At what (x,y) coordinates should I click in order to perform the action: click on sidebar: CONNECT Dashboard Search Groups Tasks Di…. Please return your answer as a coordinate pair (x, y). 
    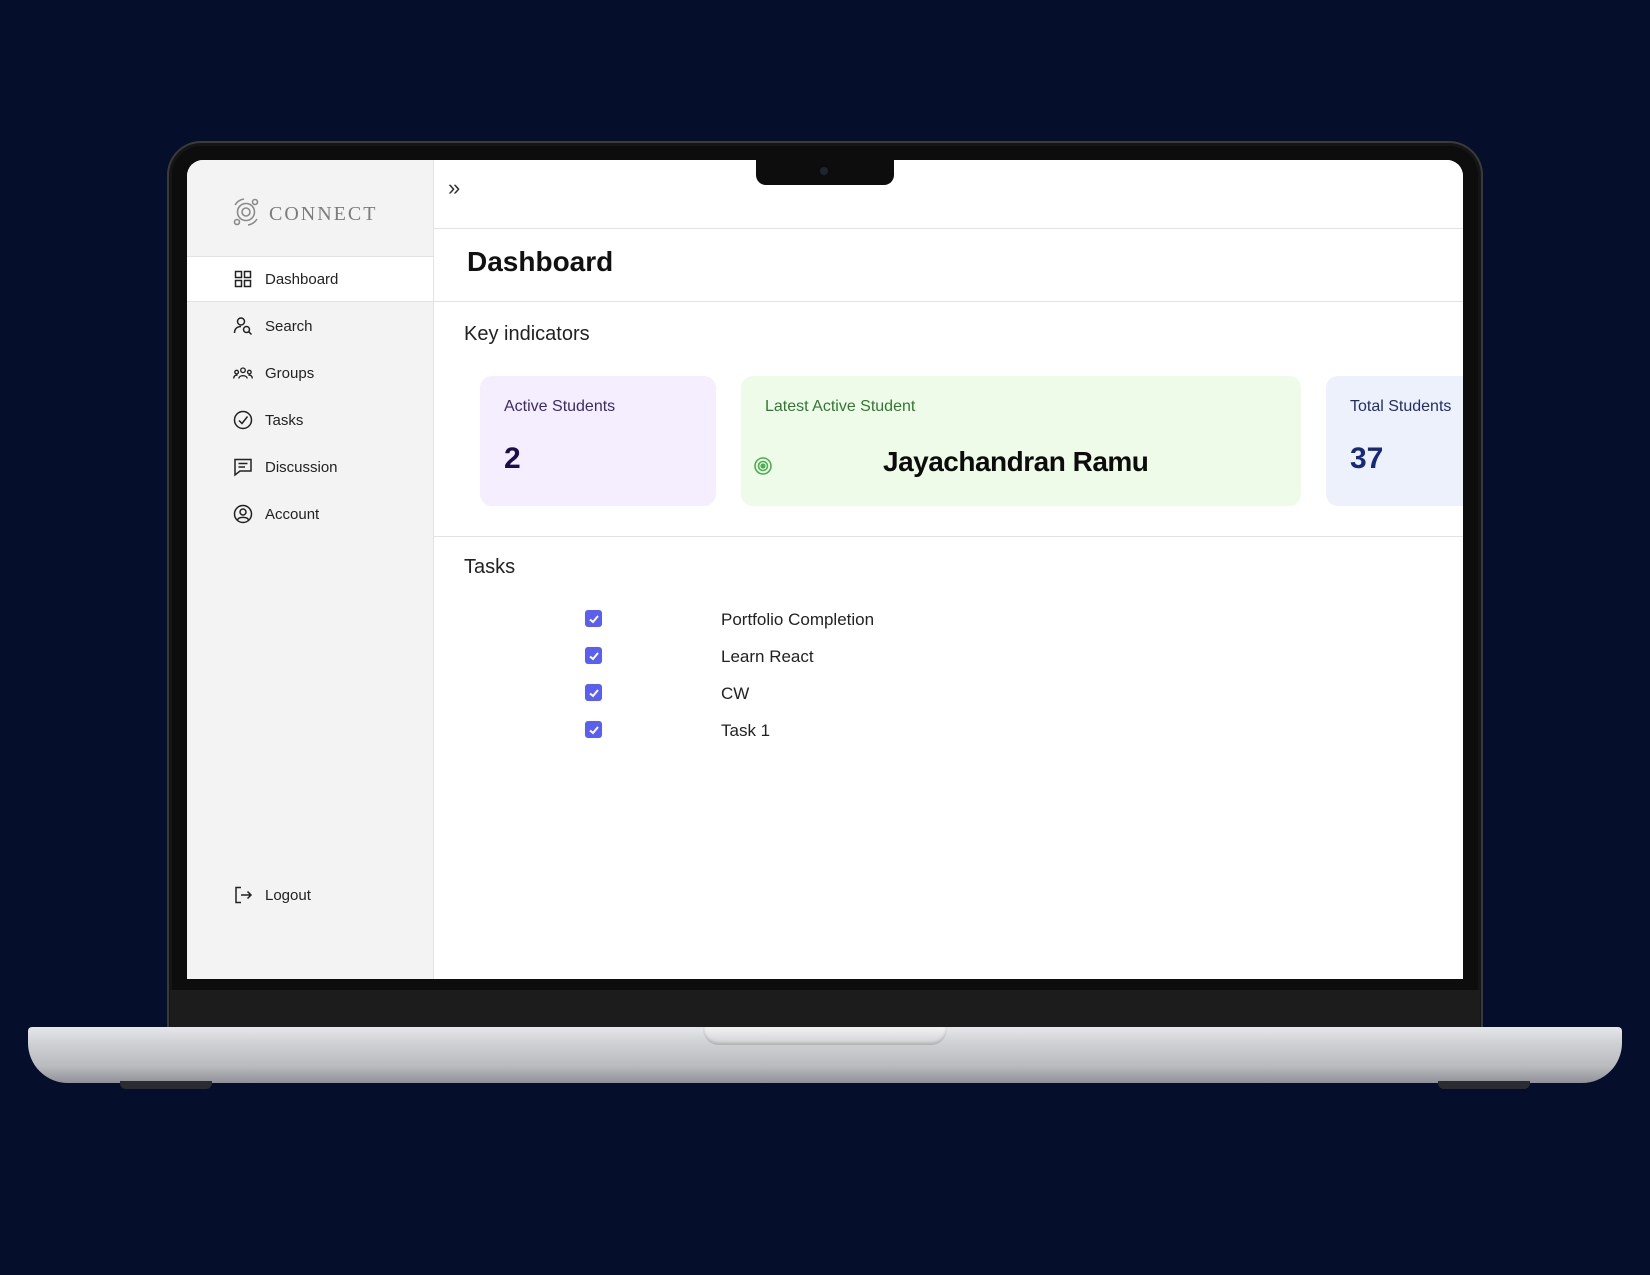
    Looking at the image, I should click on (310, 569).